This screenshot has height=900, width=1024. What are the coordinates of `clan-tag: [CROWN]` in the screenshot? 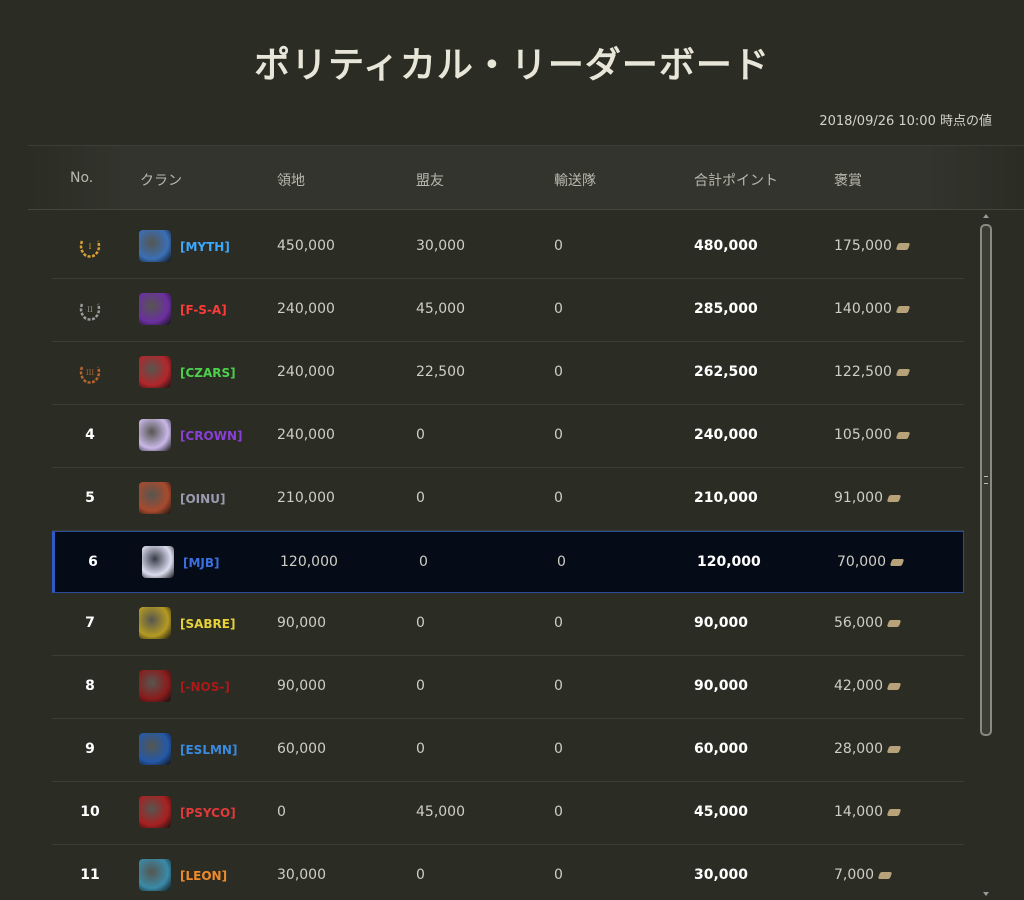 It's located at (211, 436).